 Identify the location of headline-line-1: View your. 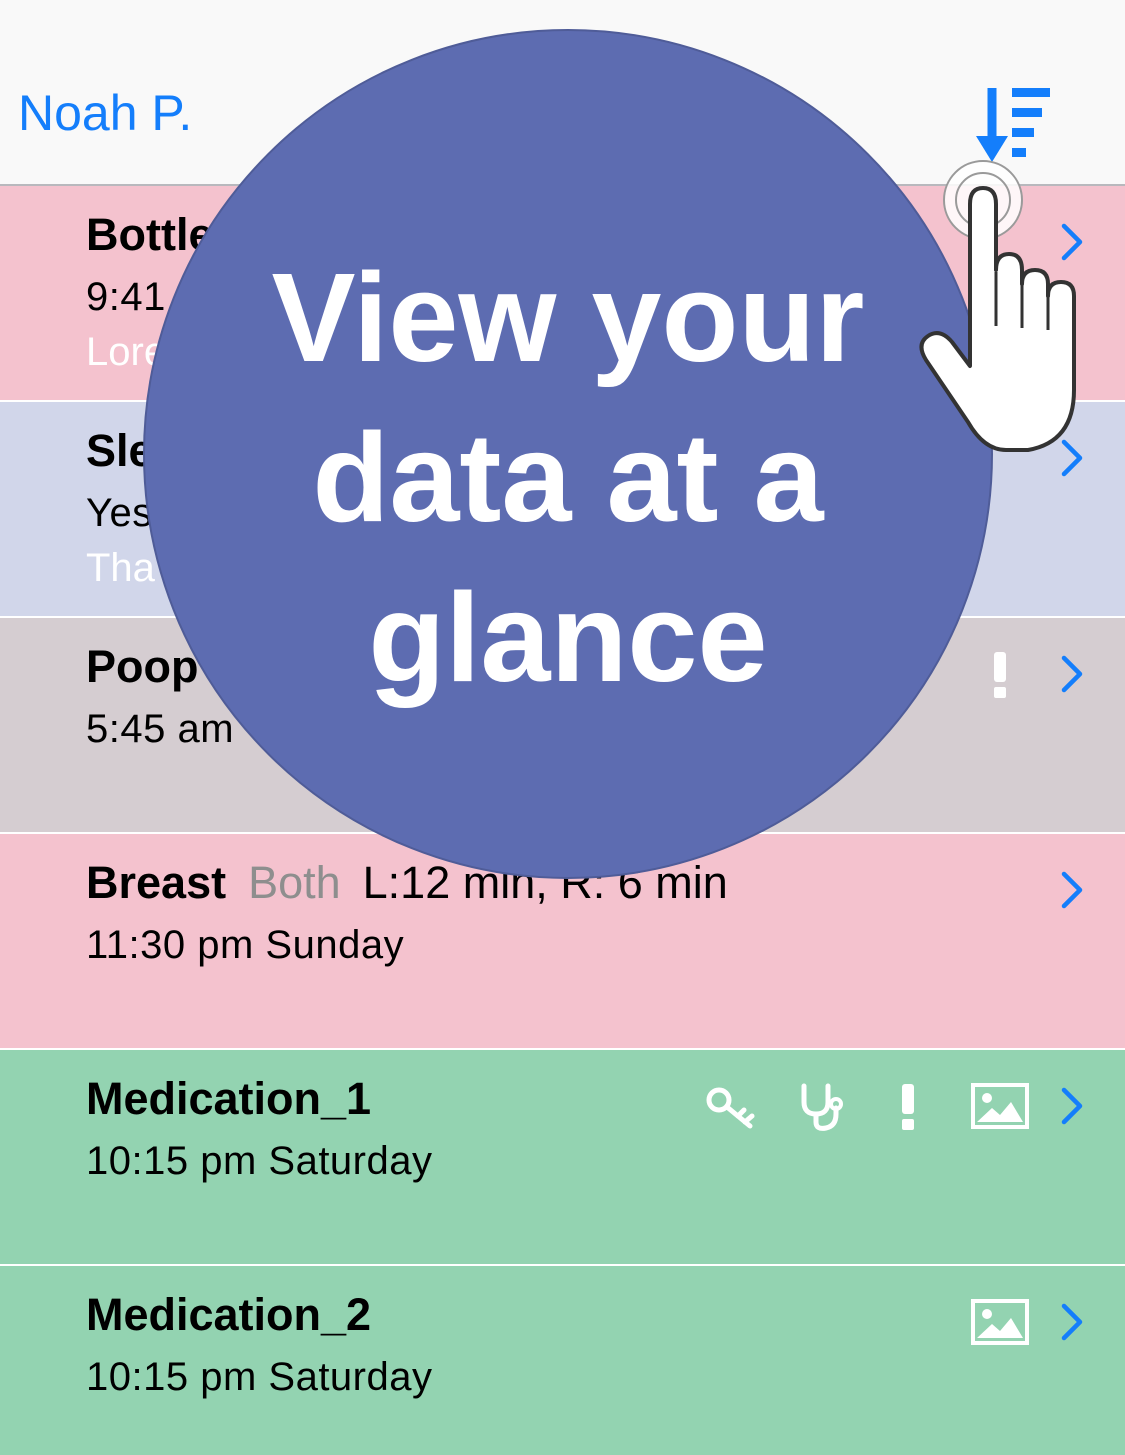
(568, 317).